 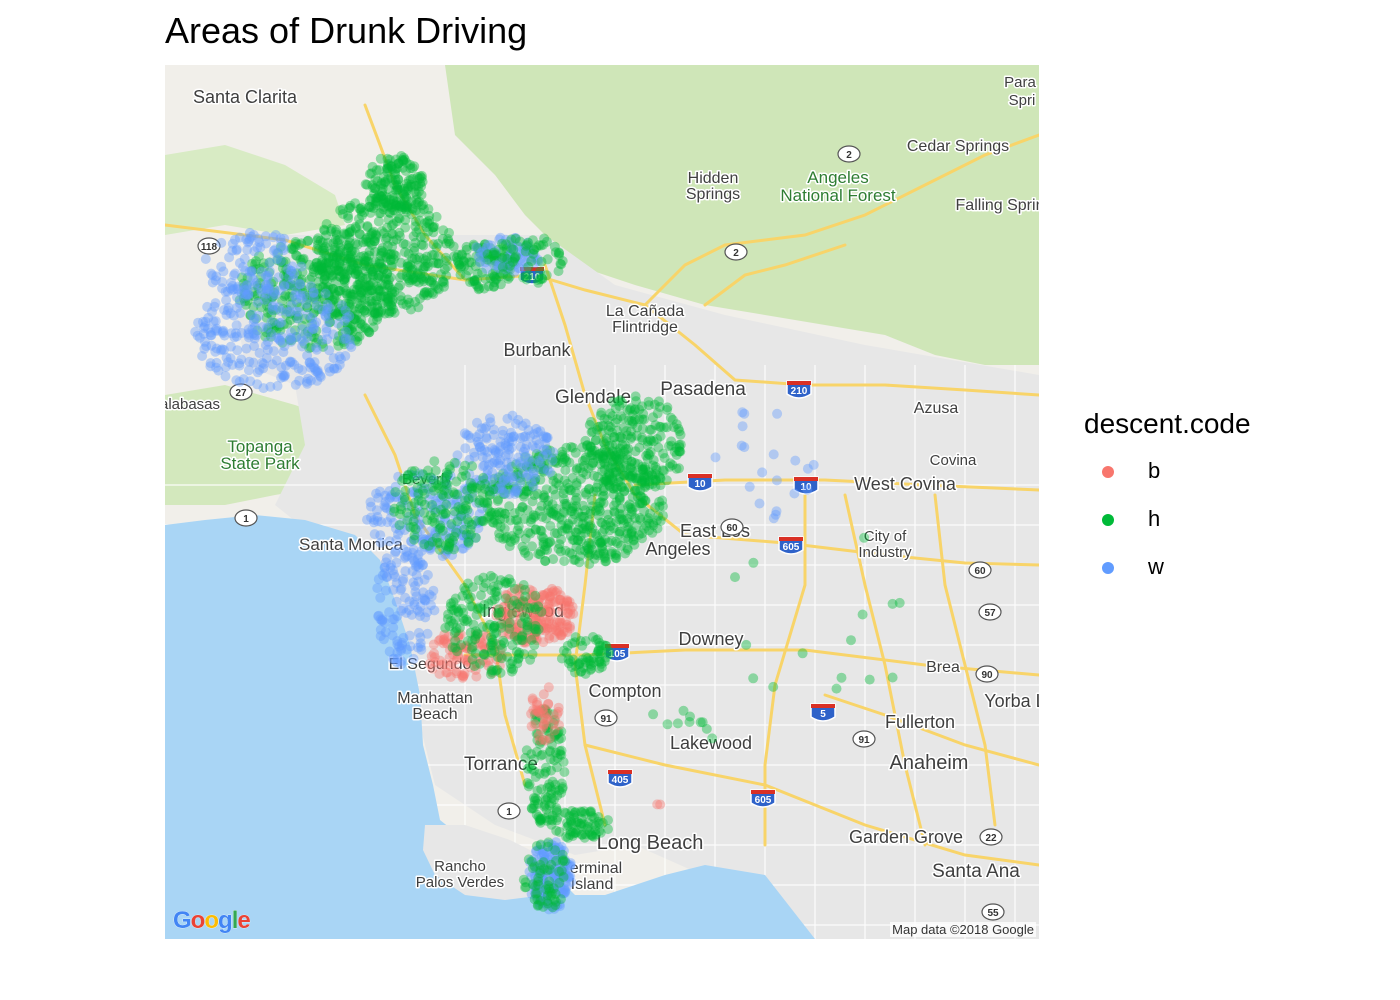 What do you see at coordinates (1108, 568) in the screenshot?
I see `legend-key-w` at bounding box center [1108, 568].